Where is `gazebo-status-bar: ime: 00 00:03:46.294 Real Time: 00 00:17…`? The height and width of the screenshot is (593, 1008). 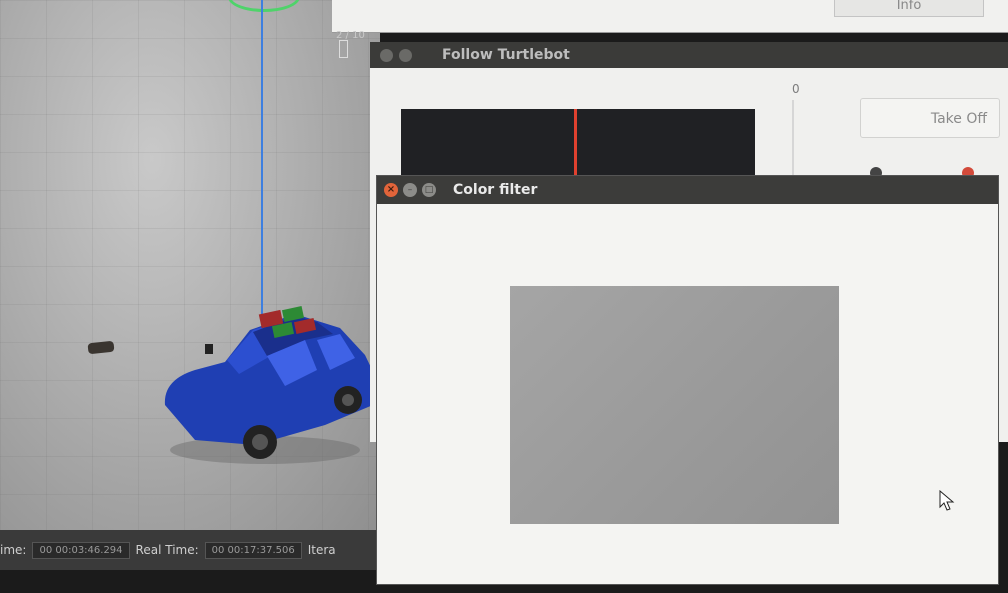
gazebo-status-bar: ime: 00 00:03:46.294 Real Time: 00 00:17… is located at coordinates (190, 550).